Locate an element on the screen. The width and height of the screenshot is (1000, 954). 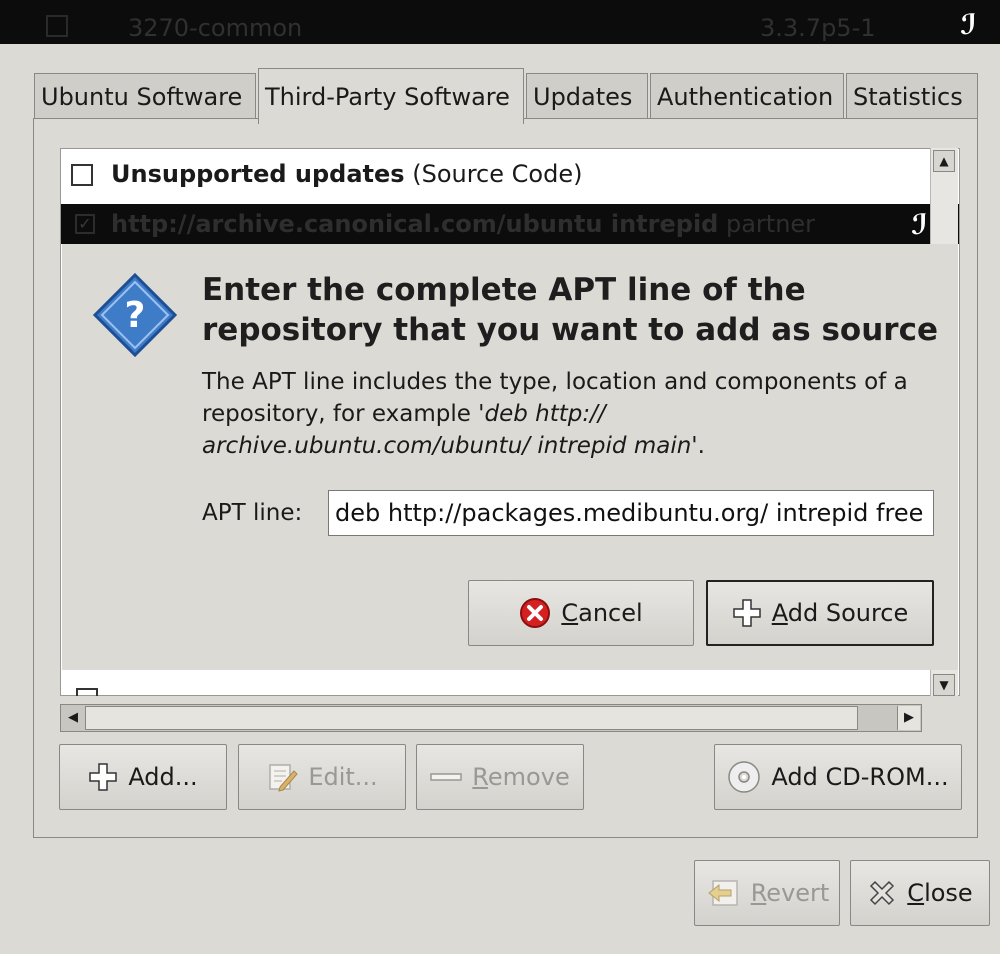
package-checkbox is located at coordinates (57, 26).